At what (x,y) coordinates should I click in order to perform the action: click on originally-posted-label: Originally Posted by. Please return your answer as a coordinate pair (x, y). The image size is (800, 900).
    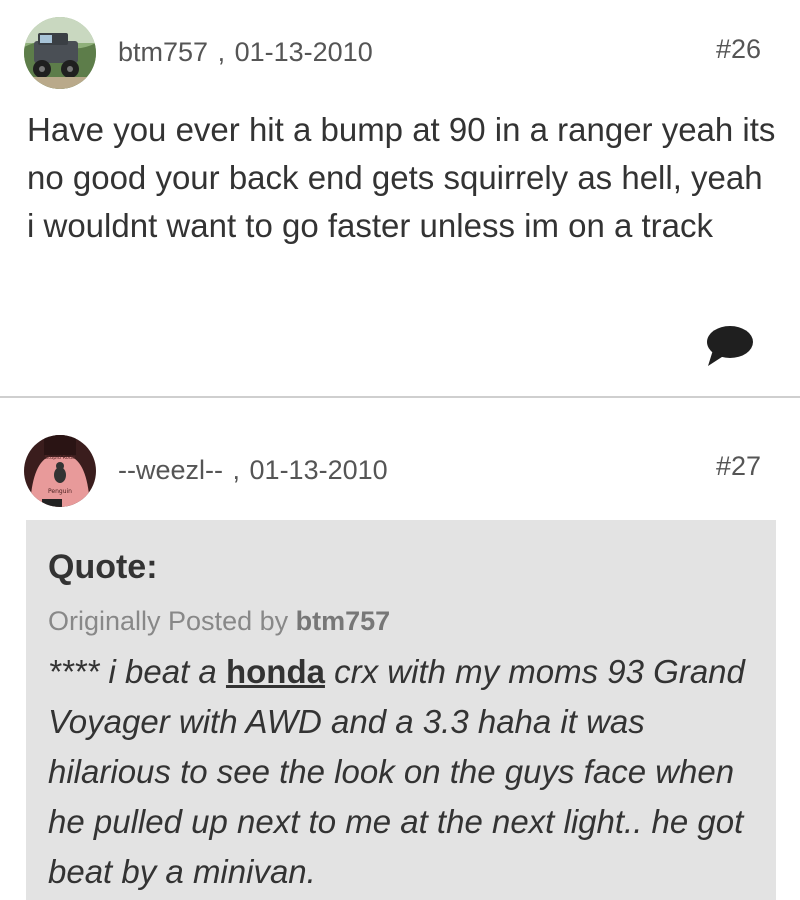
    Looking at the image, I should click on (168, 621).